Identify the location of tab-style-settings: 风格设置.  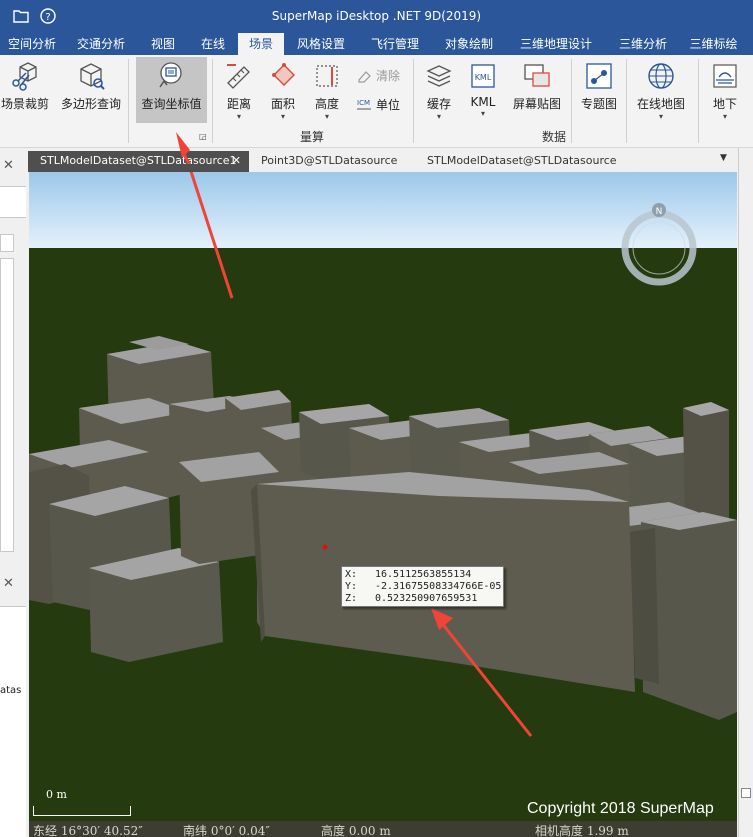
(321, 44).